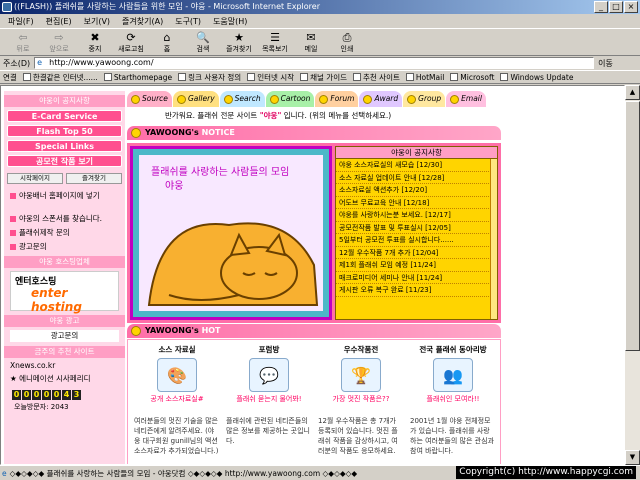 The width and height of the screenshot is (640, 480). I want to click on notice-item: 어도브 무료교육 안내 [12/18], so click(416, 203).